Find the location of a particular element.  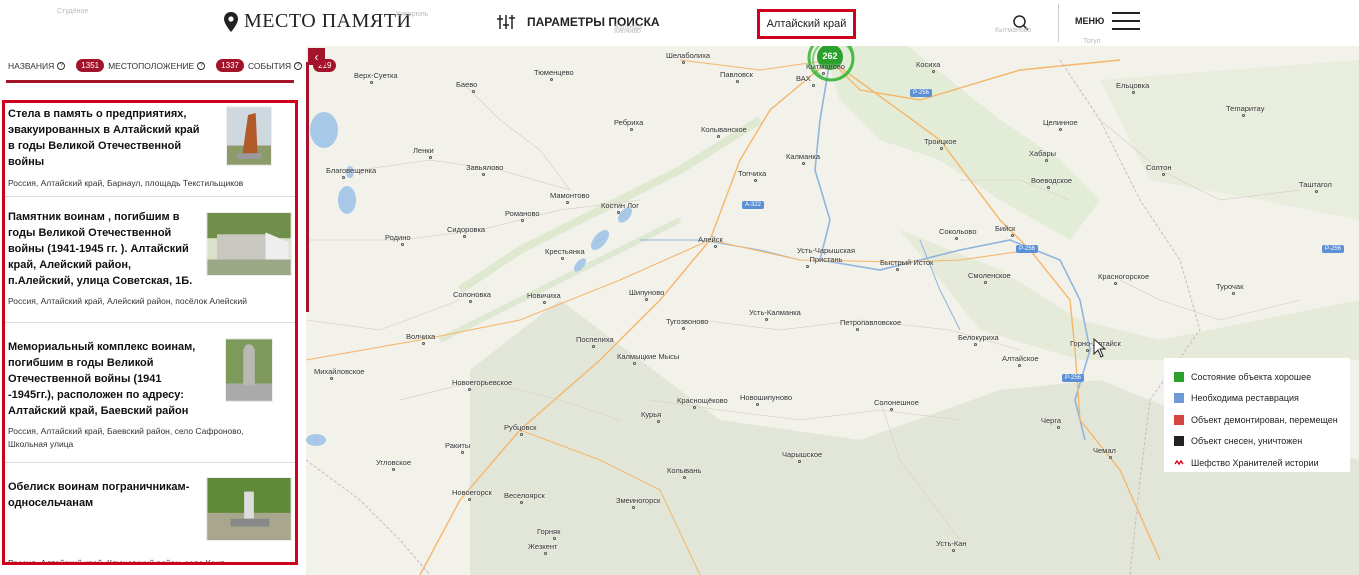

city-marker: Калманка is located at coordinates (803, 158).